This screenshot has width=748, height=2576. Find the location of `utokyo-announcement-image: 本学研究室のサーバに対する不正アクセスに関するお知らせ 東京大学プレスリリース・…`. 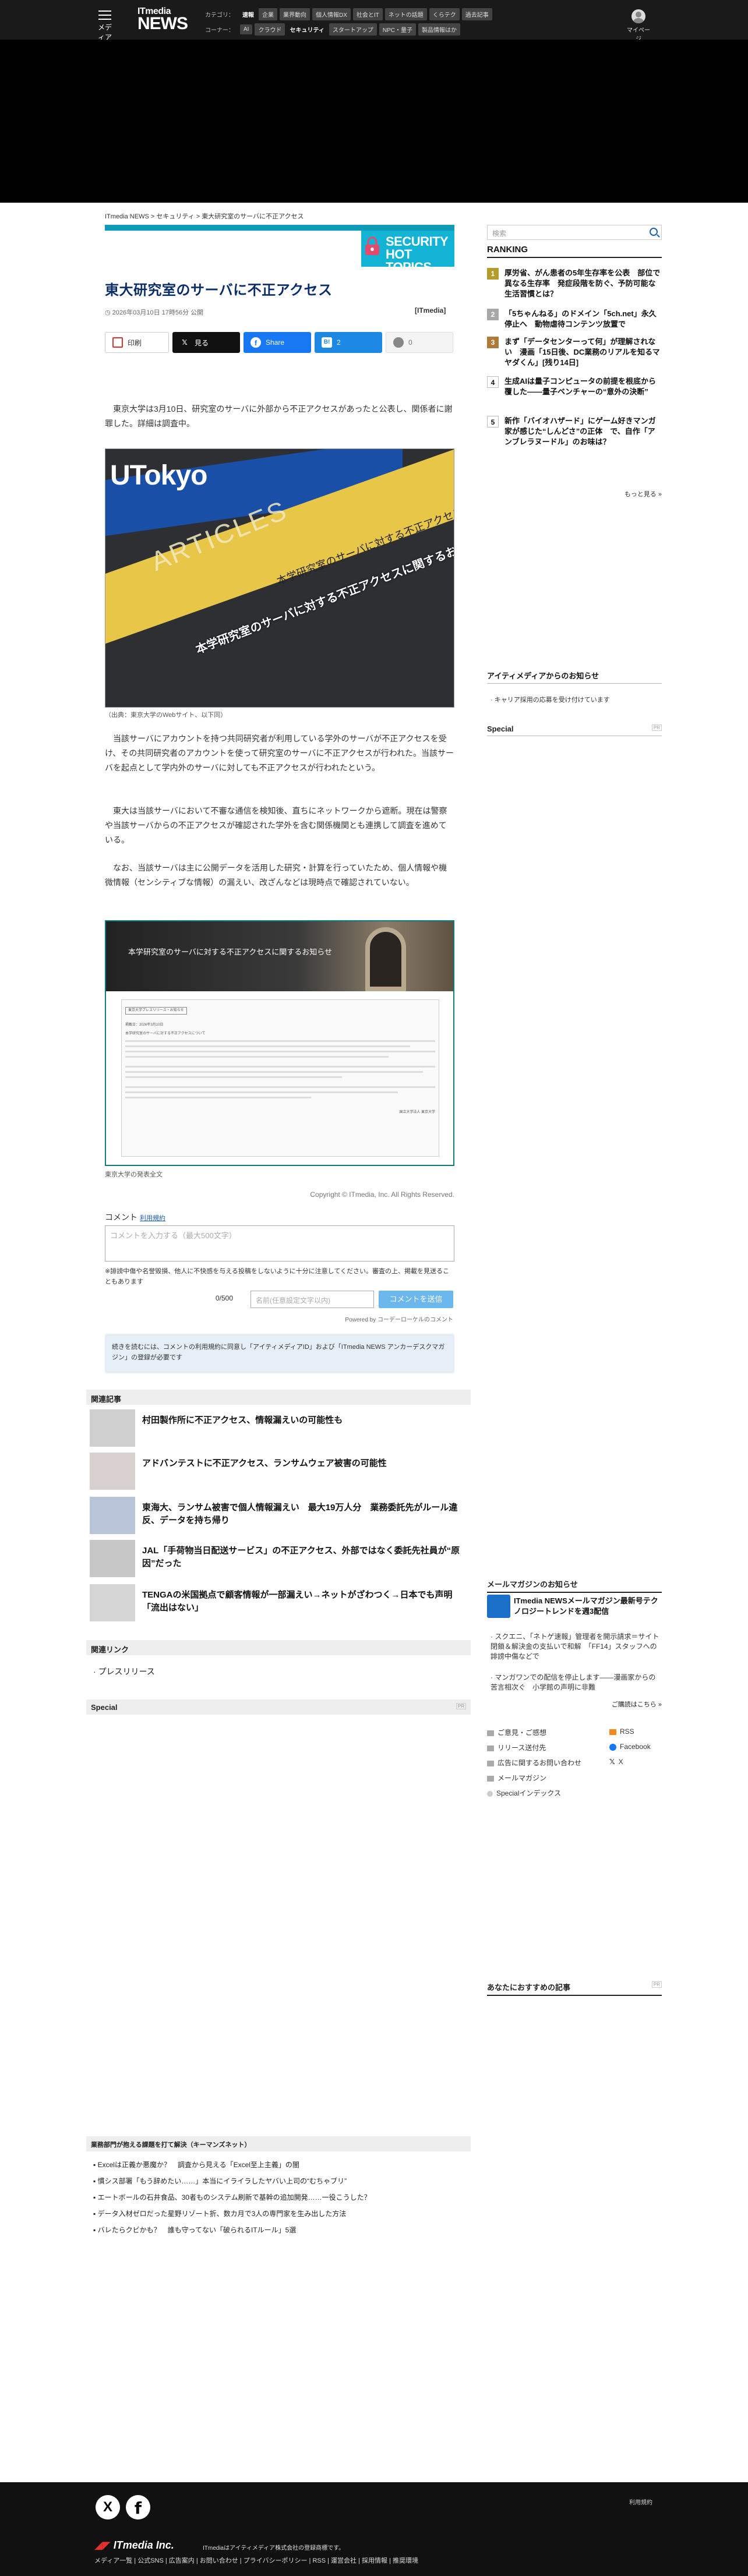

utokyo-announcement-image: 本学研究室のサーバに対する不正アクセスに関するお知らせ 東京大学プレスリリース・… is located at coordinates (279, 1043).